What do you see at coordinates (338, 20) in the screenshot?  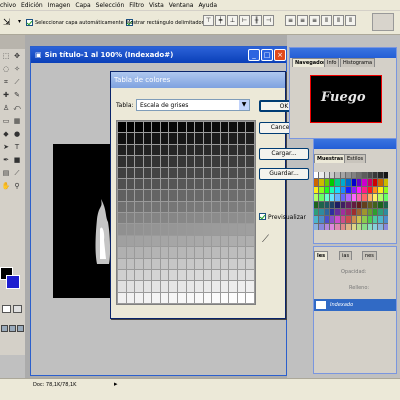 I see `distribute-hcenter-icon: ⦀` at bounding box center [338, 20].